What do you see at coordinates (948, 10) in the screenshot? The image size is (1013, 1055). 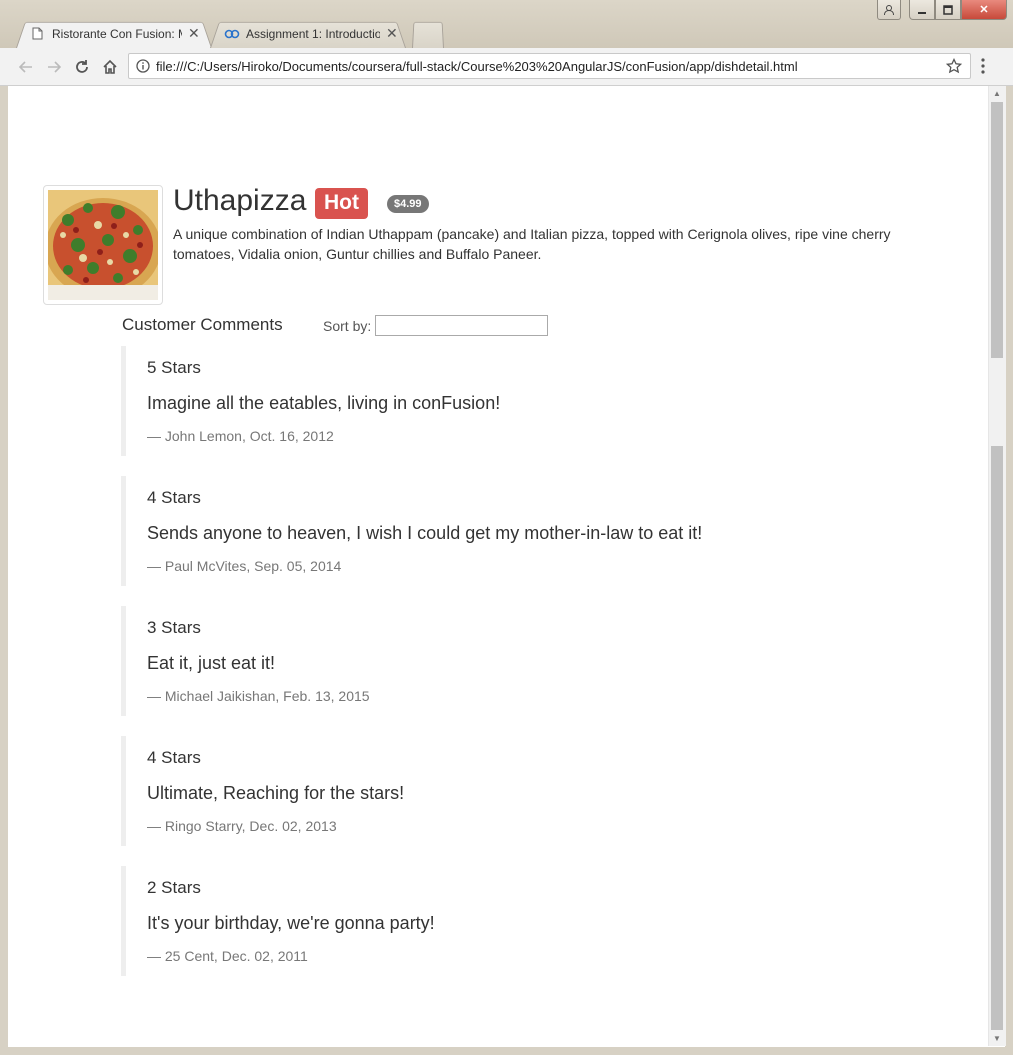 I see `maximize-icon` at bounding box center [948, 10].